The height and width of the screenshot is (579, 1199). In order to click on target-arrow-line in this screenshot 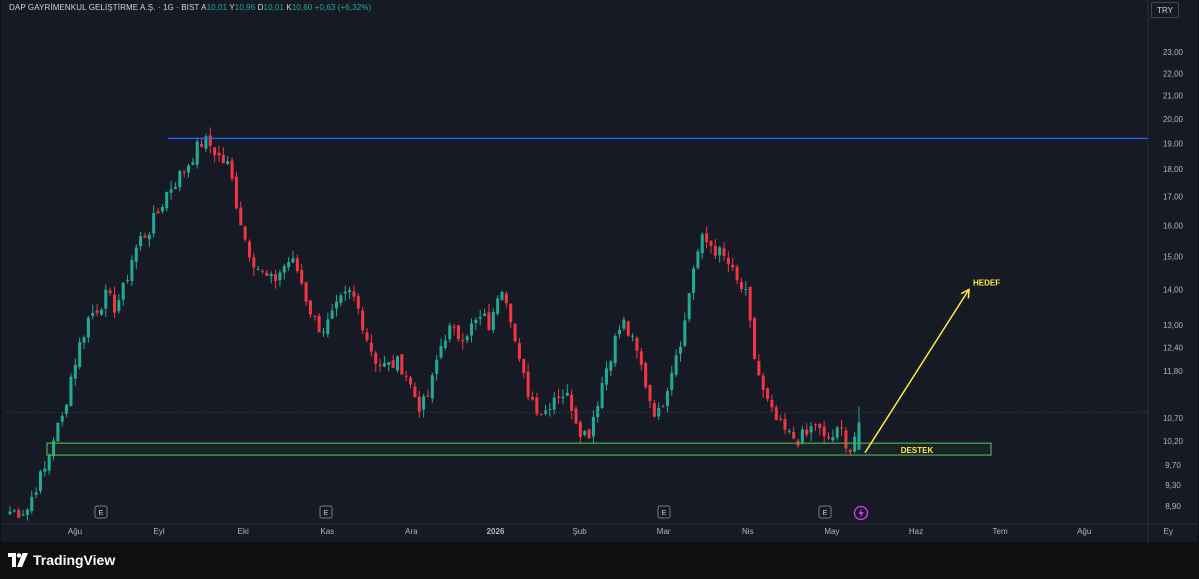, I will do `click(917, 371)`.